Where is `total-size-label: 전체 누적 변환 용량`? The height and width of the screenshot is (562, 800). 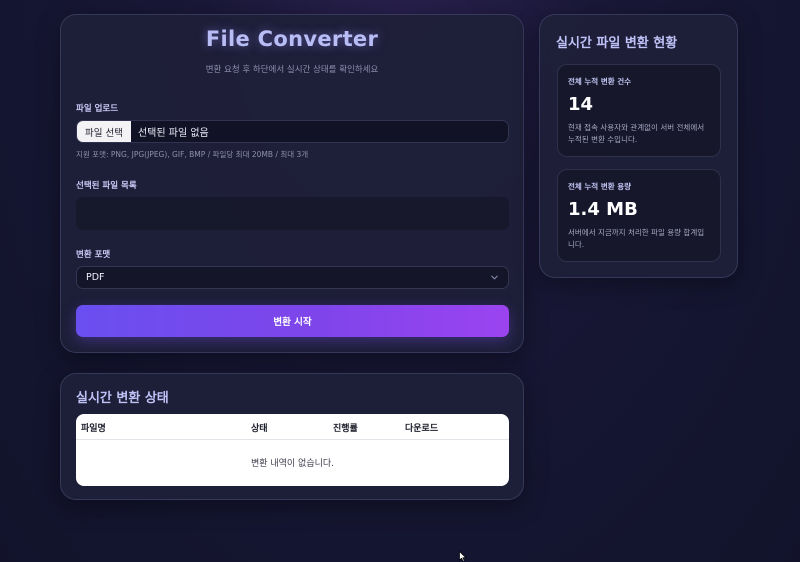 total-size-label: 전체 누적 변환 용량 is located at coordinates (600, 186).